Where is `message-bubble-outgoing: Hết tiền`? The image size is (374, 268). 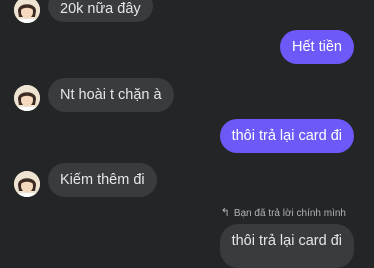 message-bubble-outgoing: Hết tiền is located at coordinates (317, 47).